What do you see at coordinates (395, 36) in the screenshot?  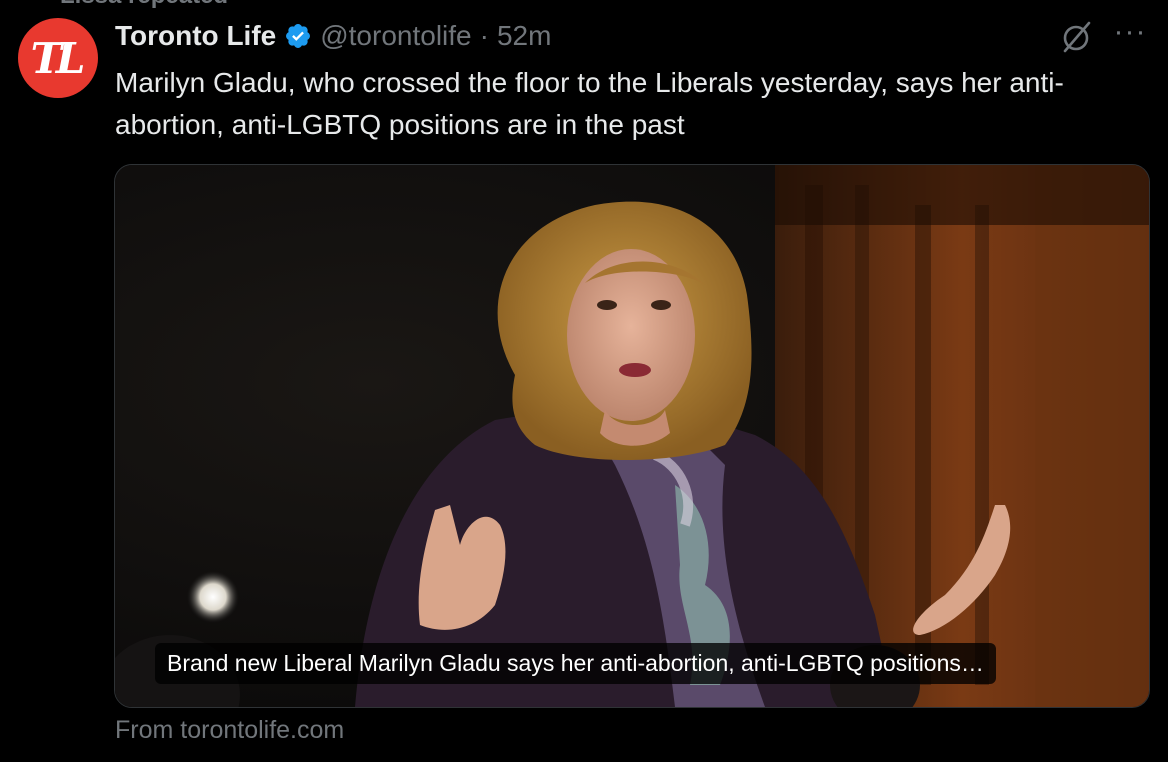 I see `author-handle: @torontolife` at bounding box center [395, 36].